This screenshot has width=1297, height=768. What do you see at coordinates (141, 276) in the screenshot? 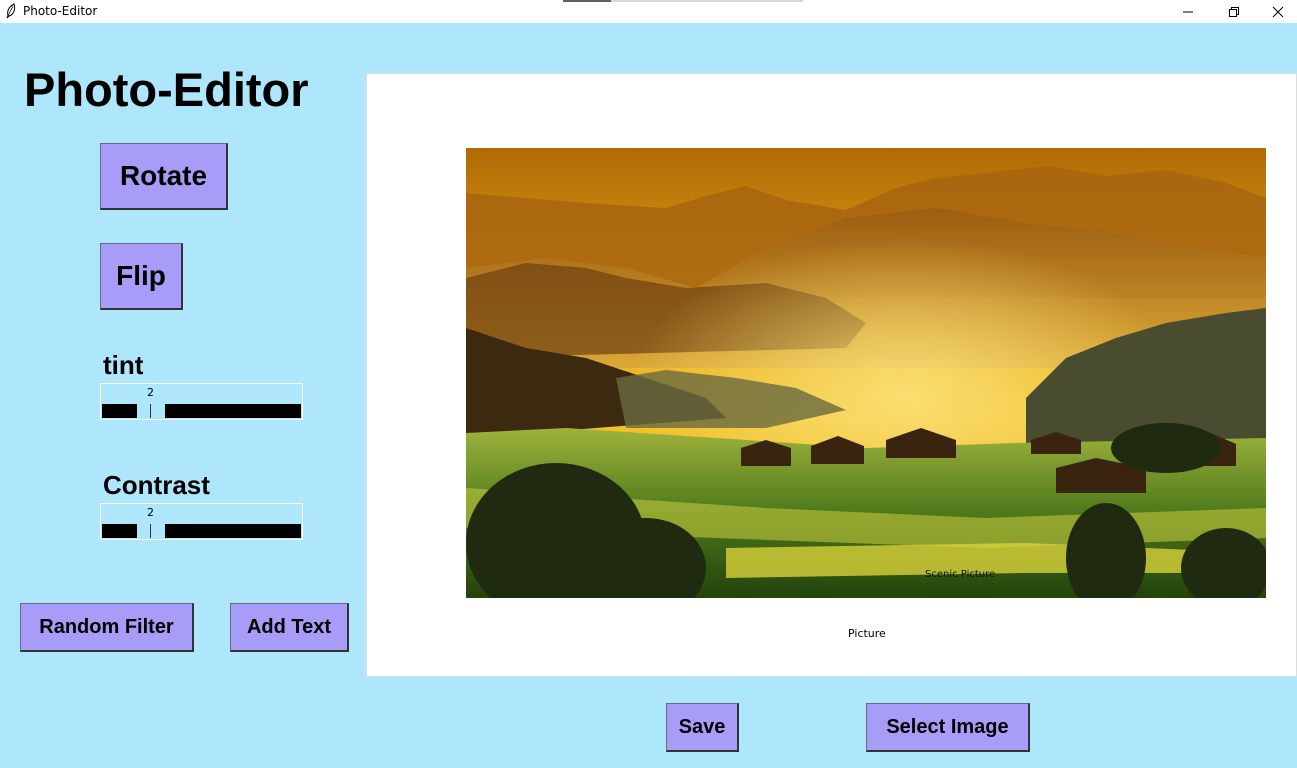
I see `flip-button: Flip` at bounding box center [141, 276].